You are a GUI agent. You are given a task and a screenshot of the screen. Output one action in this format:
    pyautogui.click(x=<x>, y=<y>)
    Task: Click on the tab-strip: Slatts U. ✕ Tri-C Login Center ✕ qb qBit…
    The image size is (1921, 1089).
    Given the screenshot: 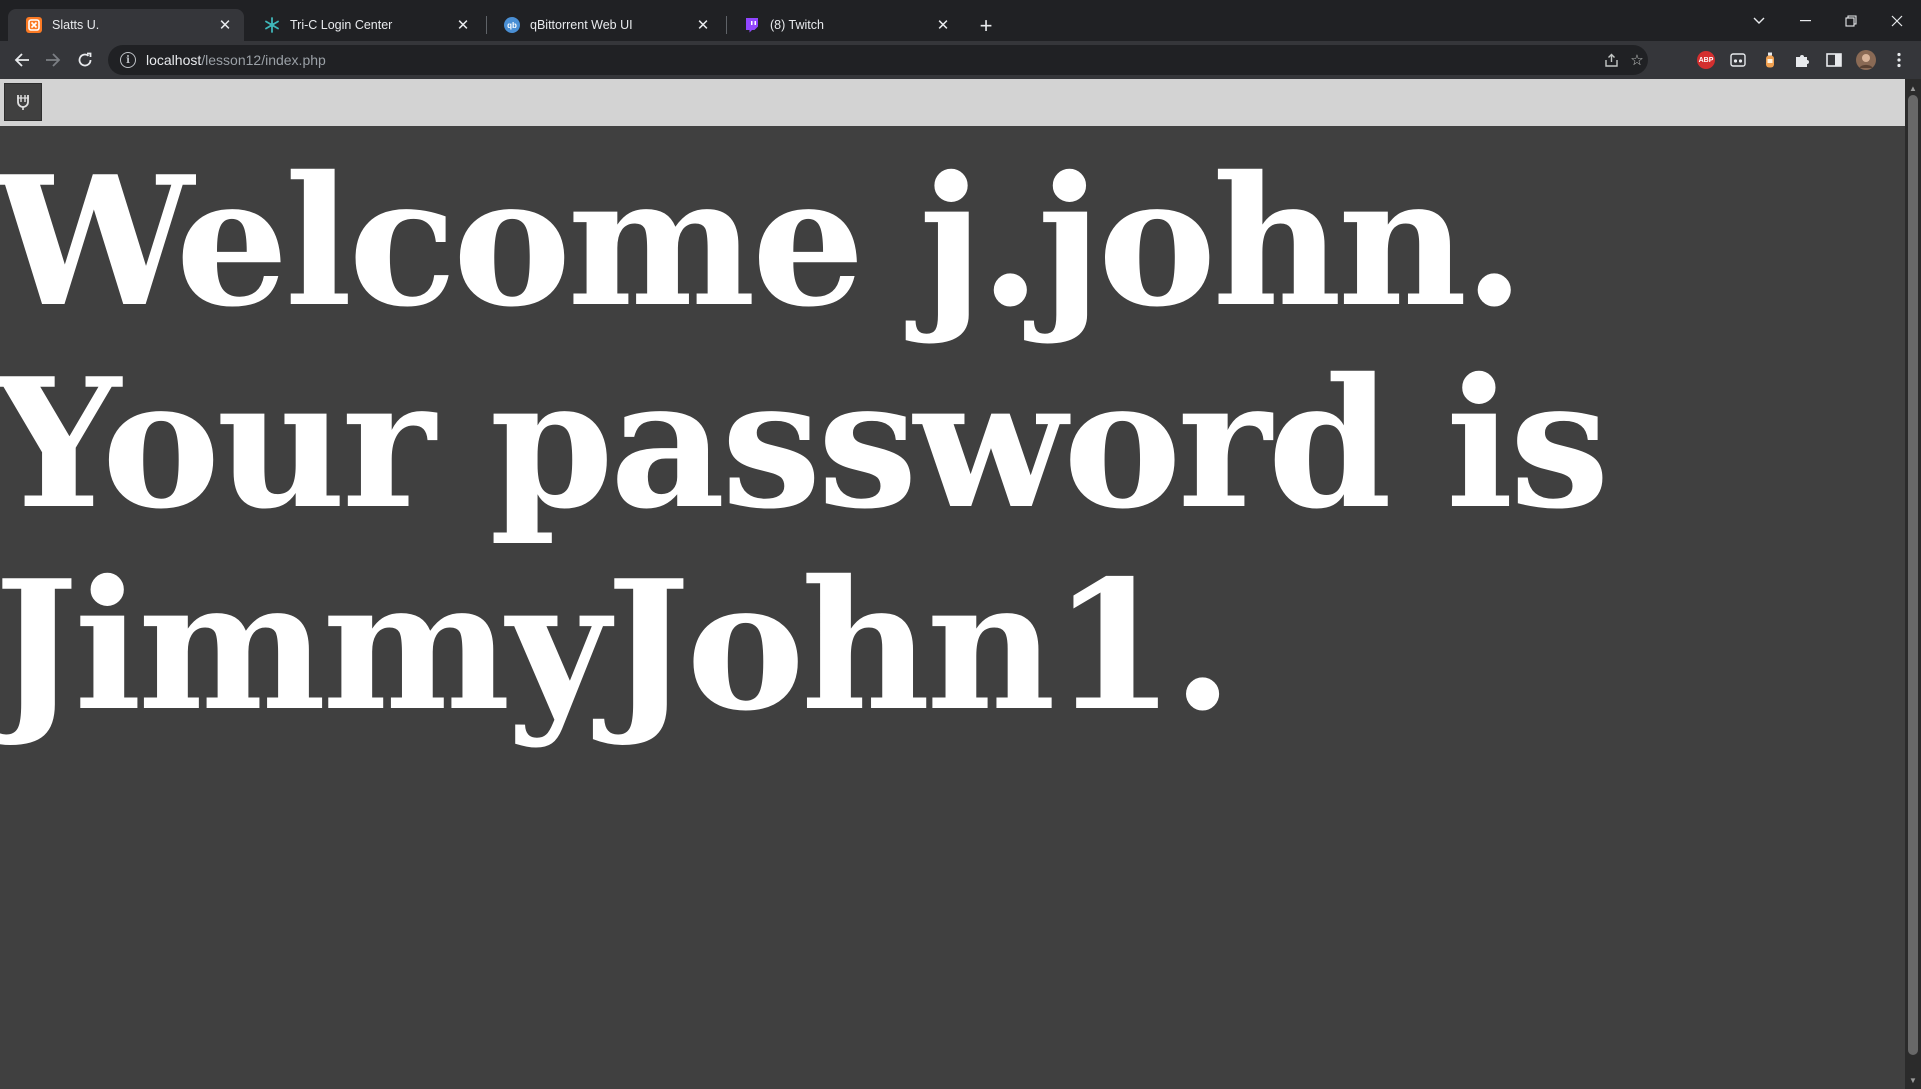 What is the action you would take?
    pyautogui.click(x=960, y=20)
    